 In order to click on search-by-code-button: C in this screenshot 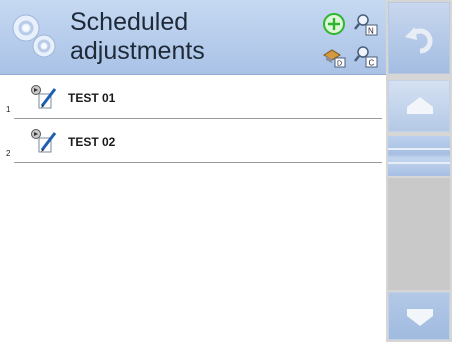, I will do `click(366, 56)`.